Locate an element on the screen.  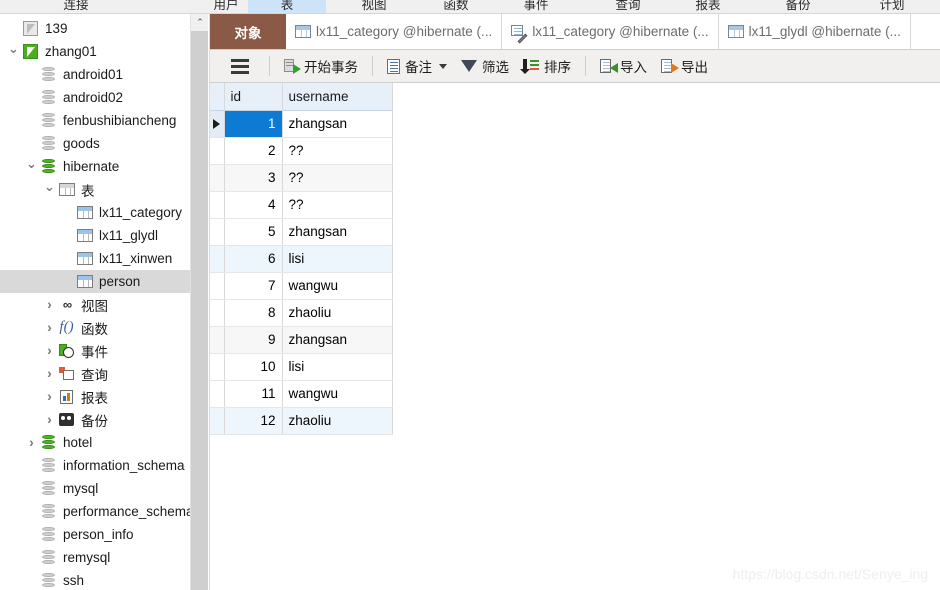
chevron-down-icon is located at coordinates (443, 66).